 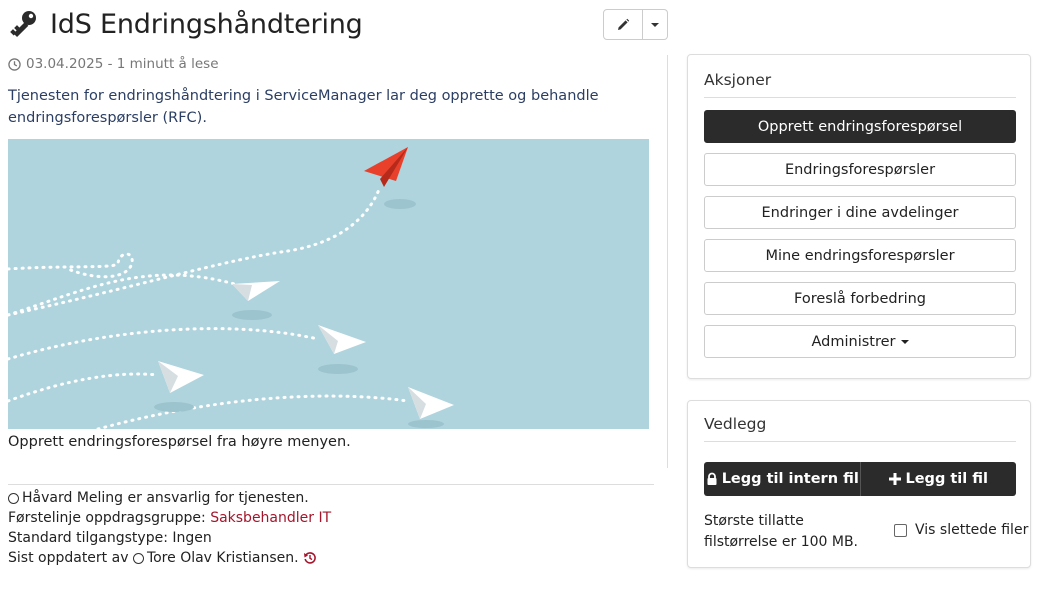 I want to click on add-internal-file-button: Legg til intern fil, so click(x=782, y=479).